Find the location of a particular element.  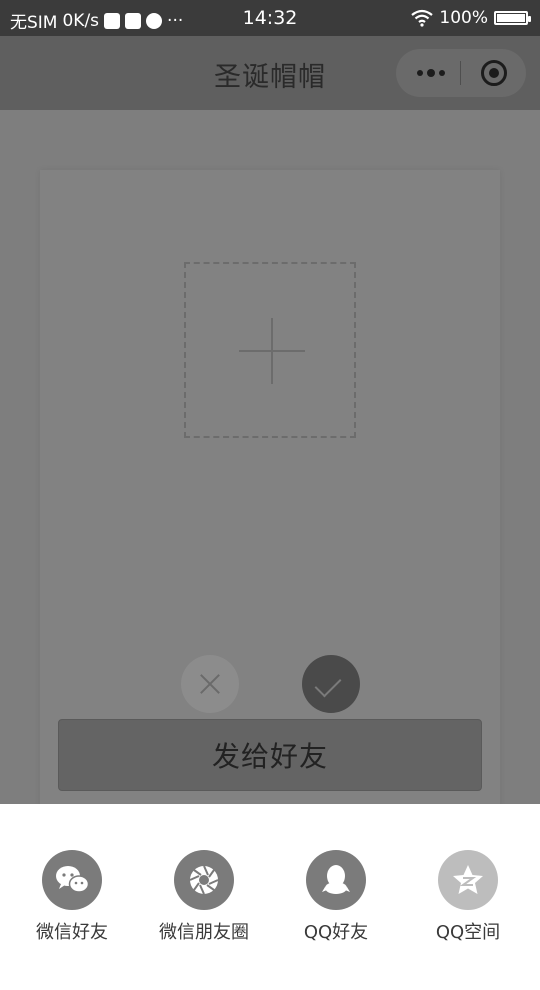

cancel-button is located at coordinates (210, 684).